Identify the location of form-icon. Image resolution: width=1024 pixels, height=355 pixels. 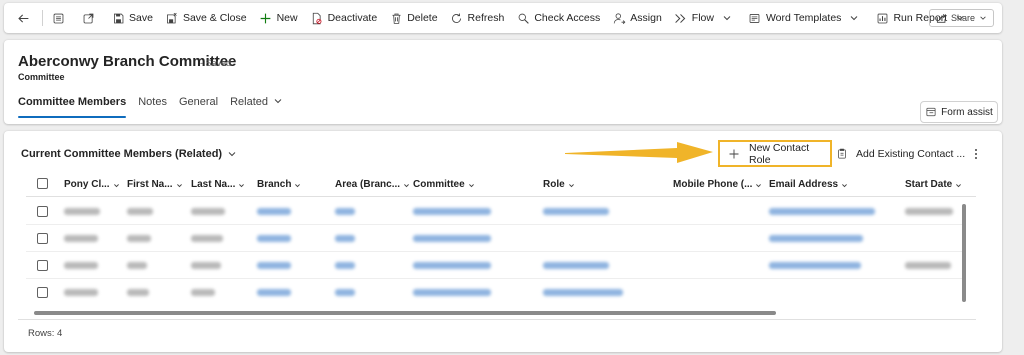
(58, 18).